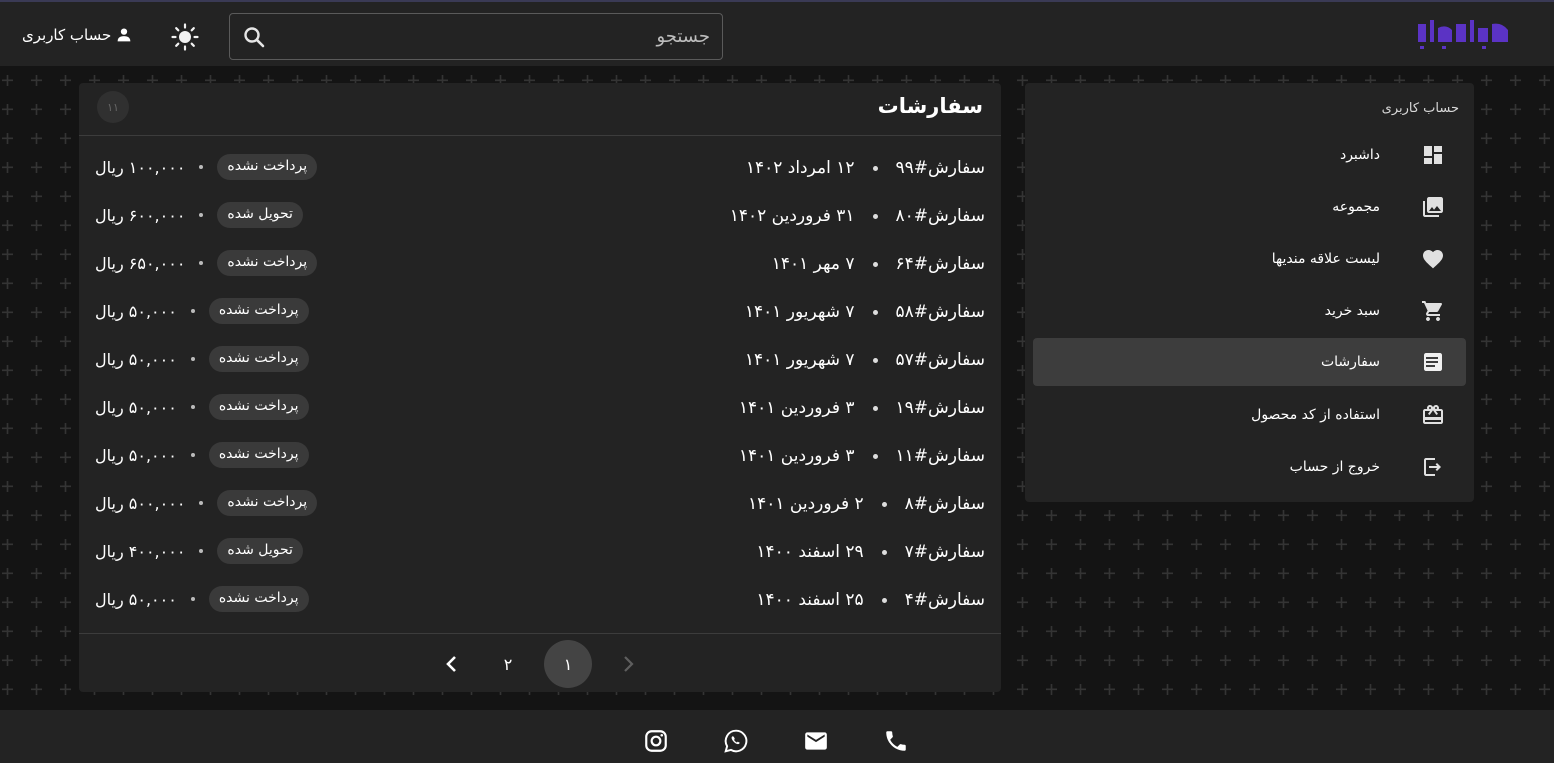 This screenshot has width=1554, height=763. I want to click on order-info: سفارش#۶۴ ۷ مهر ۱۴۰۱, so click(878, 264).